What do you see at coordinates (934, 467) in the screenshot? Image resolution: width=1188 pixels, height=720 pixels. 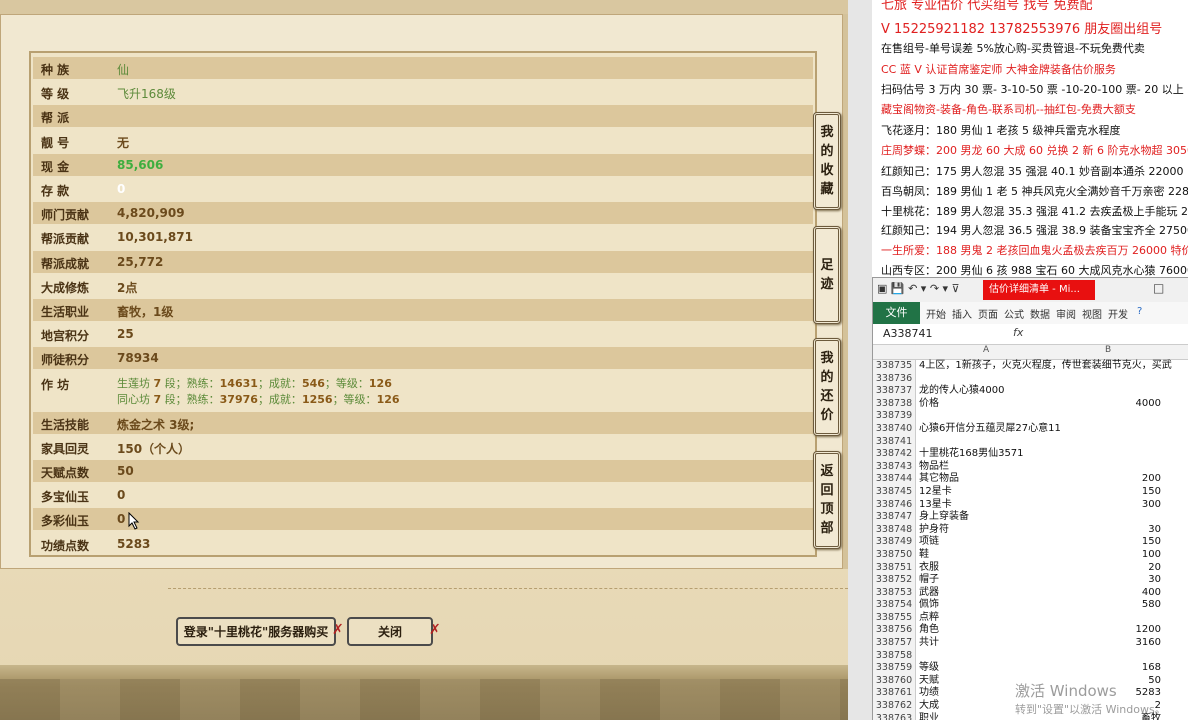 I see `cell-a: 物品栏` at bounding box center [934, 467].